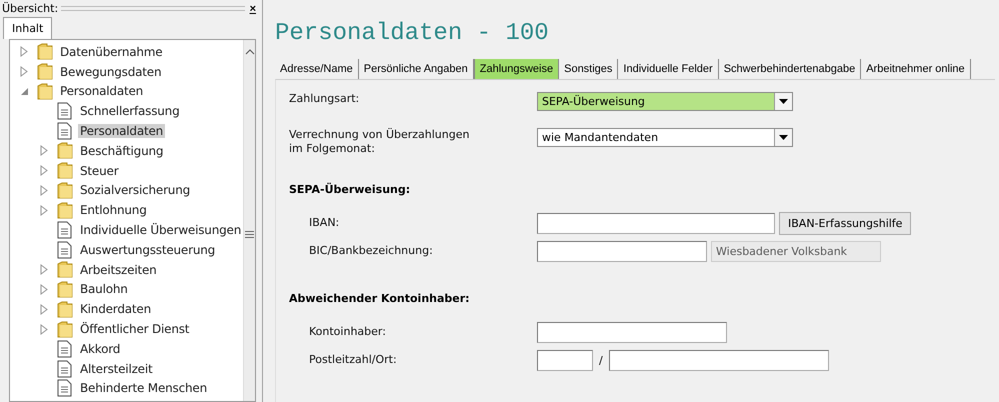  What do you see at coordinates (324, 223) in the screenshot?
I see `field-label: IBAN:` at bounding box center [324, 223].